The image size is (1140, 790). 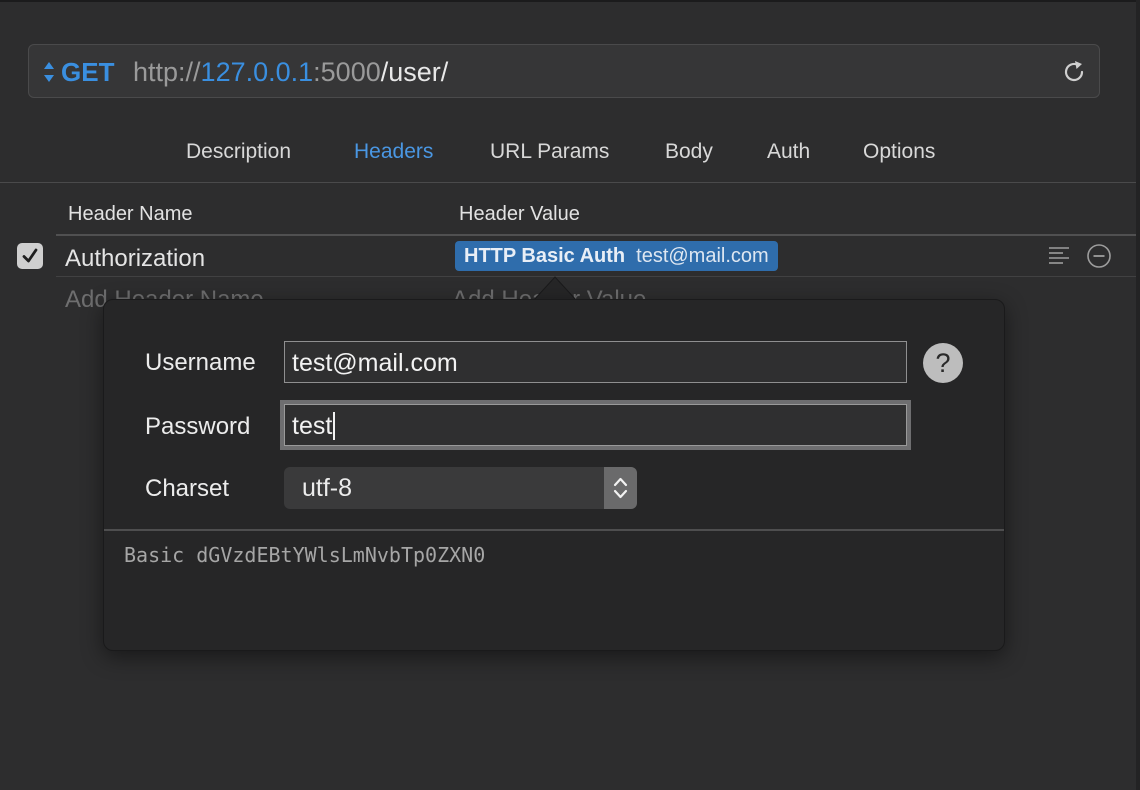 I want to click on window-right-border, so click(x=1138, y=395).